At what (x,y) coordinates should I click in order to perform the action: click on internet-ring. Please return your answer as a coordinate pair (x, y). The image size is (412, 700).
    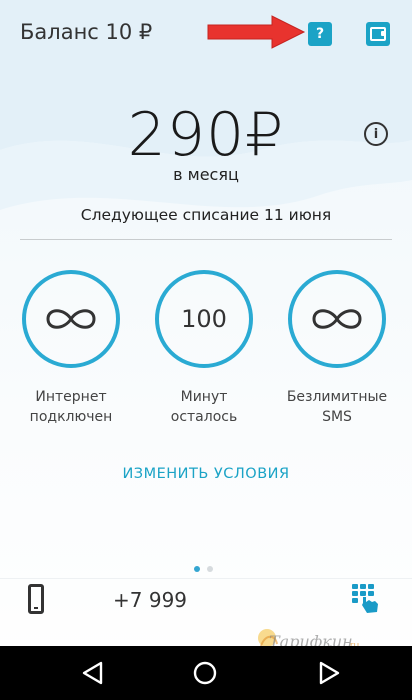
    Looking at the image, I should click on (71, 319).